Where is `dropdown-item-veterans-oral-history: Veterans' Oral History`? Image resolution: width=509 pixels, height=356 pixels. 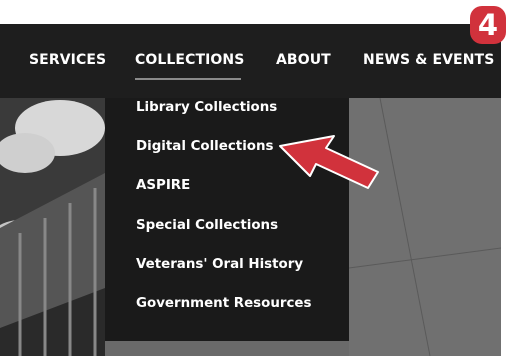
dropdown-item-veterans-oral-history: Veterans' Oral History is located at coordinates (219, 264).